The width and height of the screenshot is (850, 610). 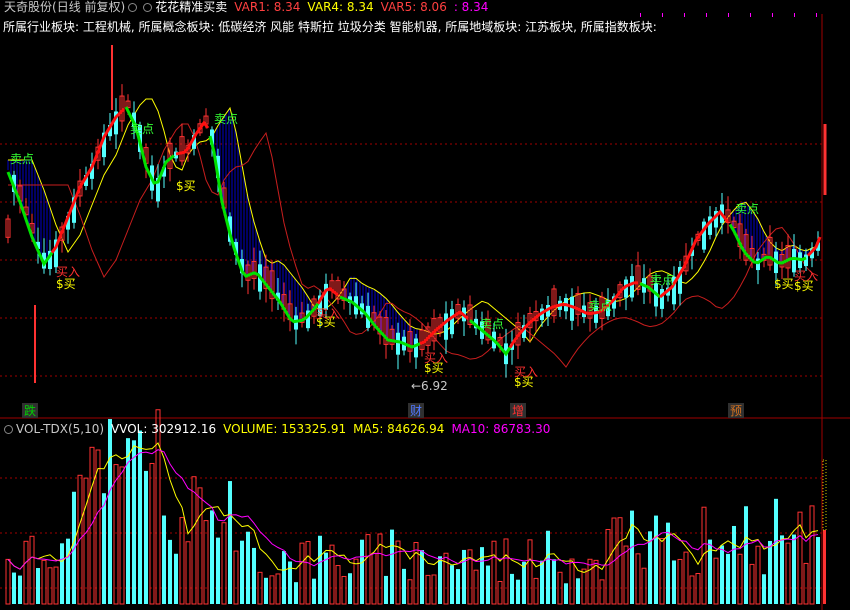 I want to click on vvol-bar, so click(x=824, y=495).